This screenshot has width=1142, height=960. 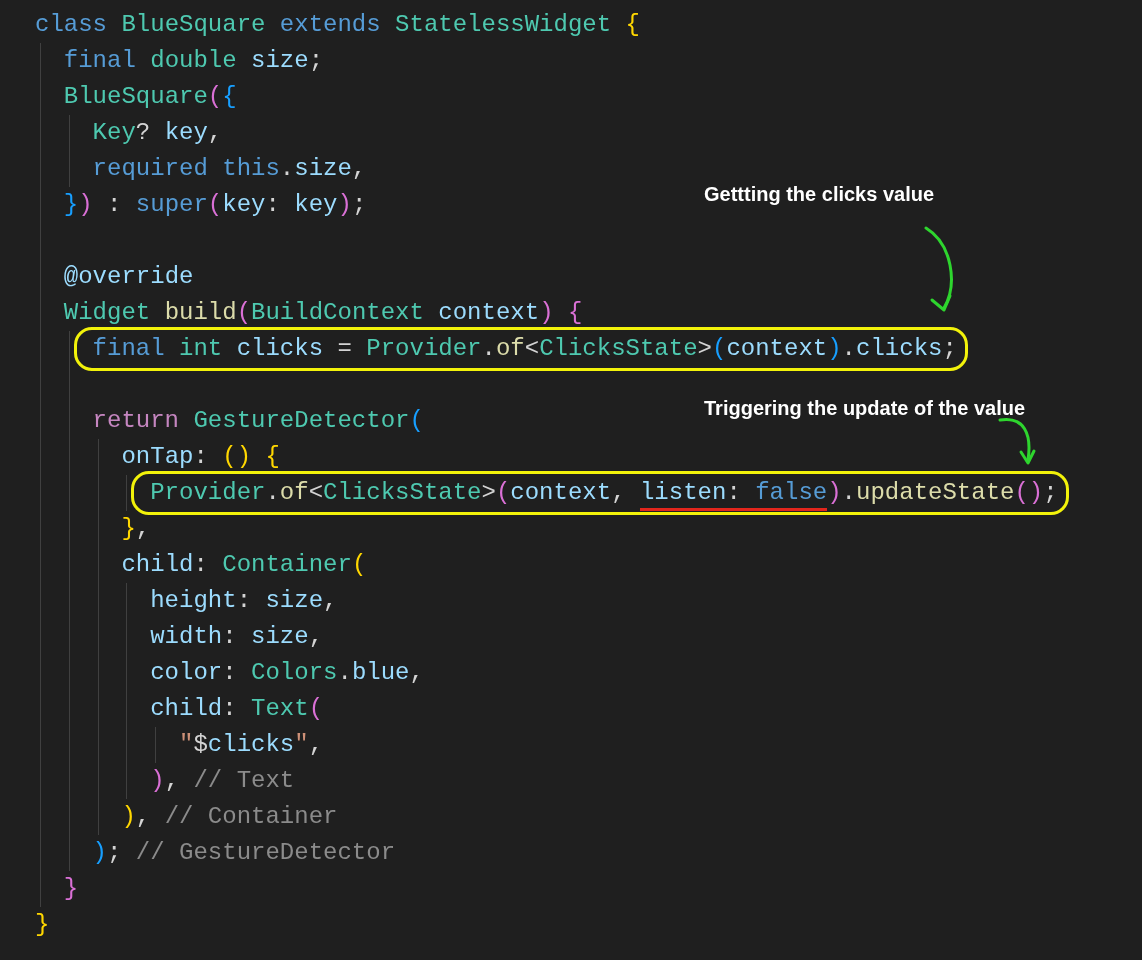 What do you see at coordinates (604, 492) in the screenshot?
I see `code-line: Provider.of<ClicksState>(context, listen: false).updateState();` at bounding box center [604, 492].